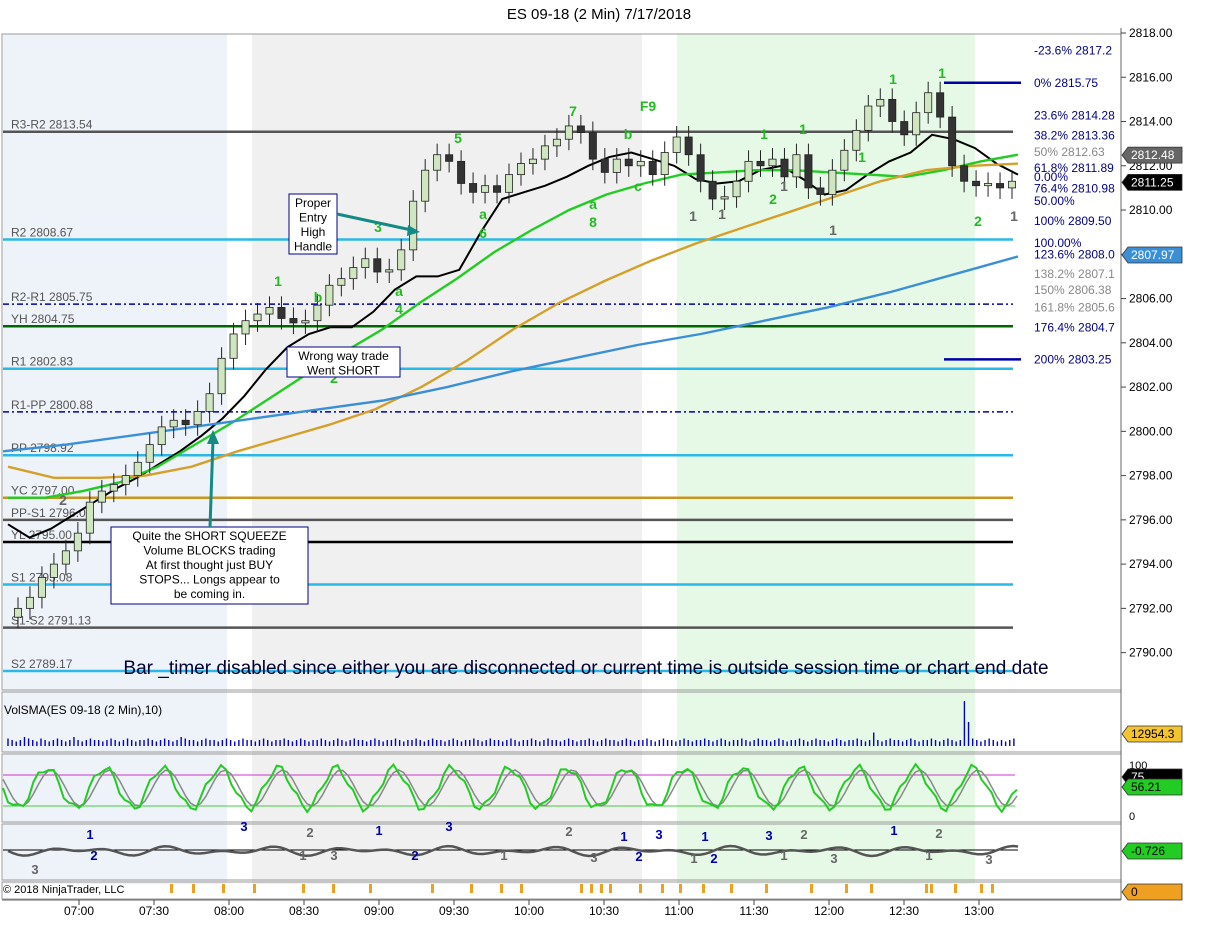 The image size is (1205, 952). Describe the element at coordinates (1153, 734) in the screenshot. I see `volume-badge-text: 12954.3` at that location.